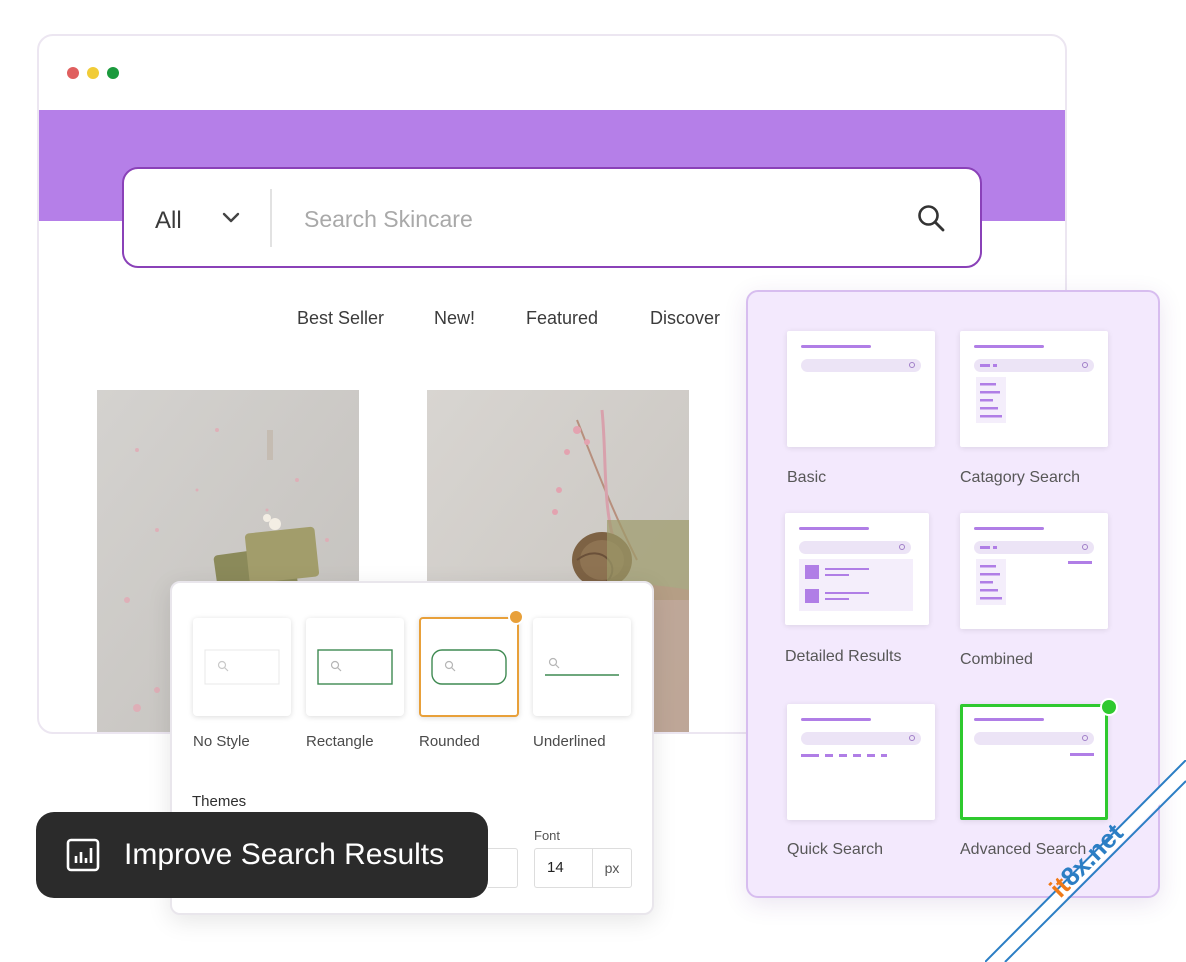  I want to click on nav-link-new: New!, so click(454, 318).